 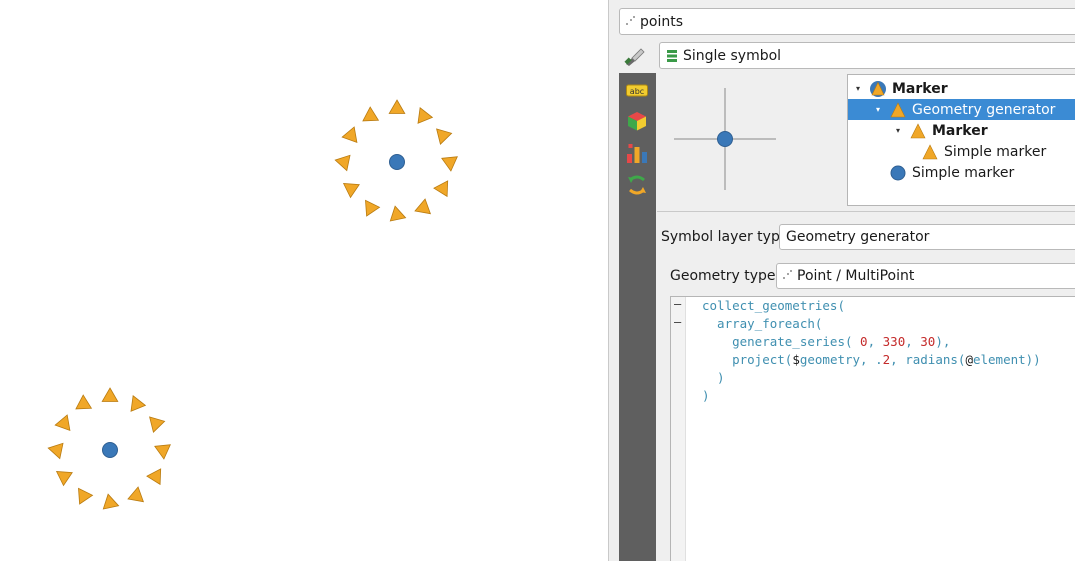 I want to click on symbol-preview, so click(x=725, y=139).